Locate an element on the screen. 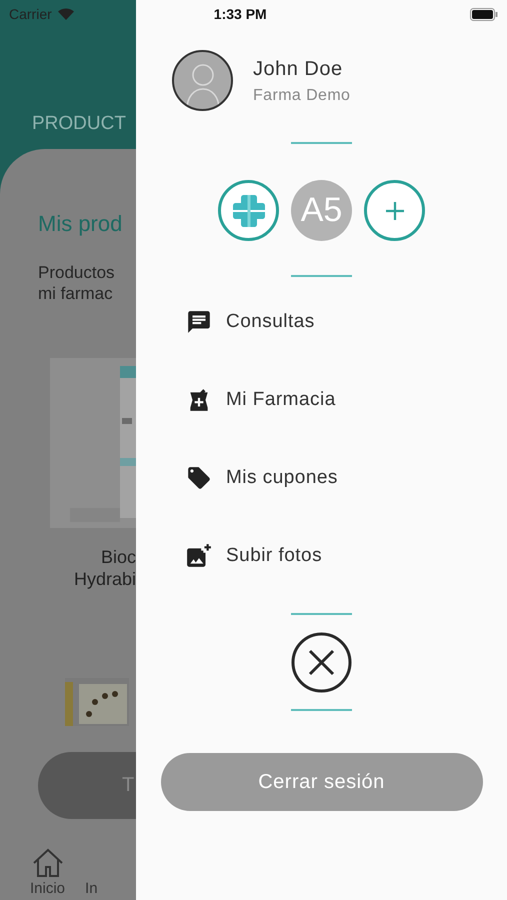 This screenshot has height=900, width=507. header-title: PRODUCT is located at coordinates (79, 124).